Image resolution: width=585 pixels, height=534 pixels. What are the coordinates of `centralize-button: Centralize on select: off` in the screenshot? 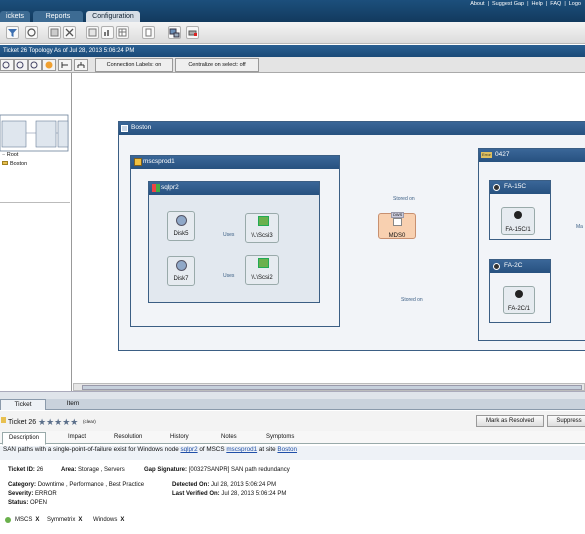 It's located at (217, 65).